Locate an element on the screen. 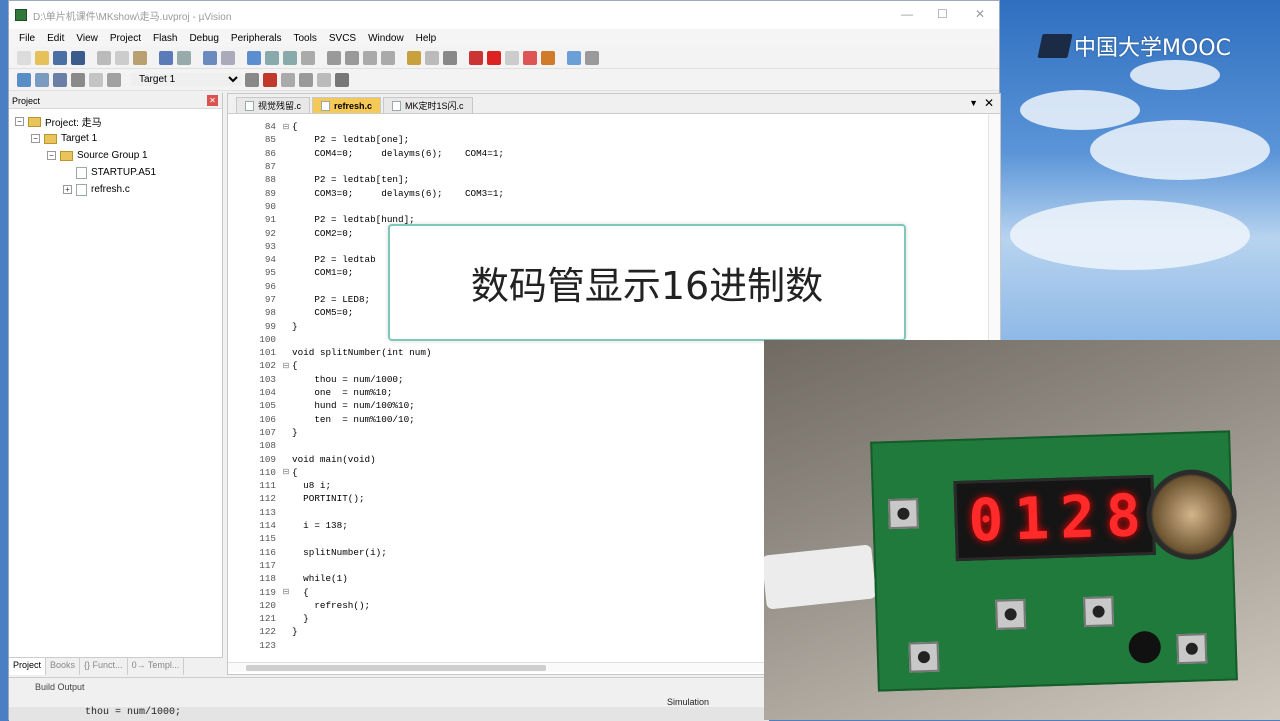  tree-node-label: STARTUP.A51 is located at coordinates (124, 172).